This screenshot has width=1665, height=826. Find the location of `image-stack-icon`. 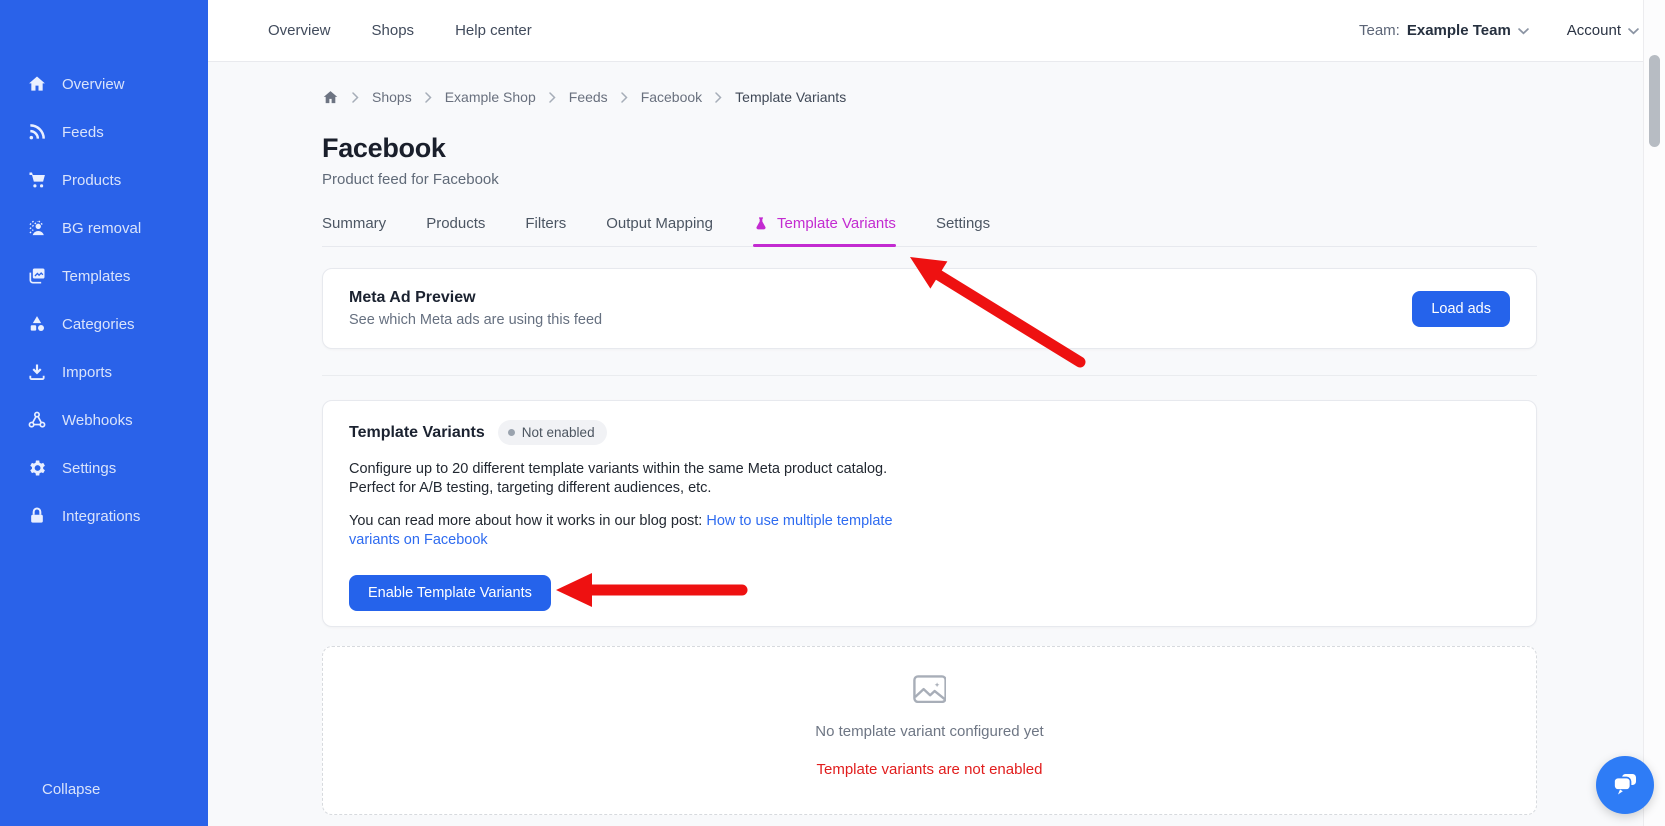

image-stack-icon is located at coordinates (37, 276).